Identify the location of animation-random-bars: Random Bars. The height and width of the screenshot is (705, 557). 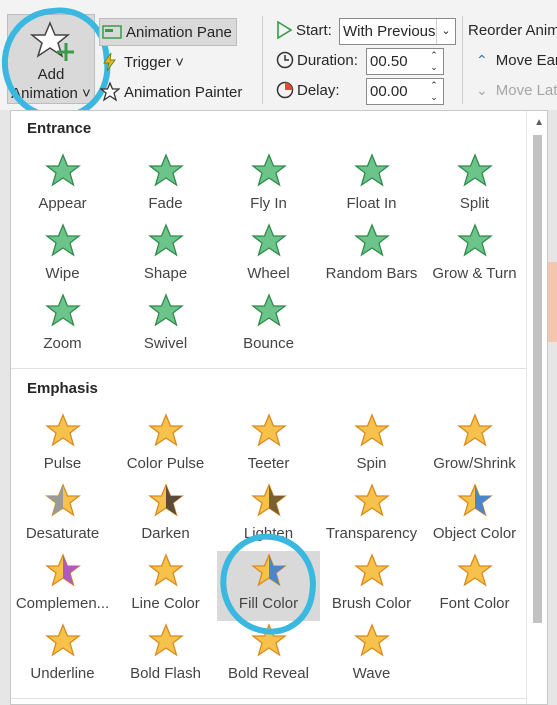
(371, 256).